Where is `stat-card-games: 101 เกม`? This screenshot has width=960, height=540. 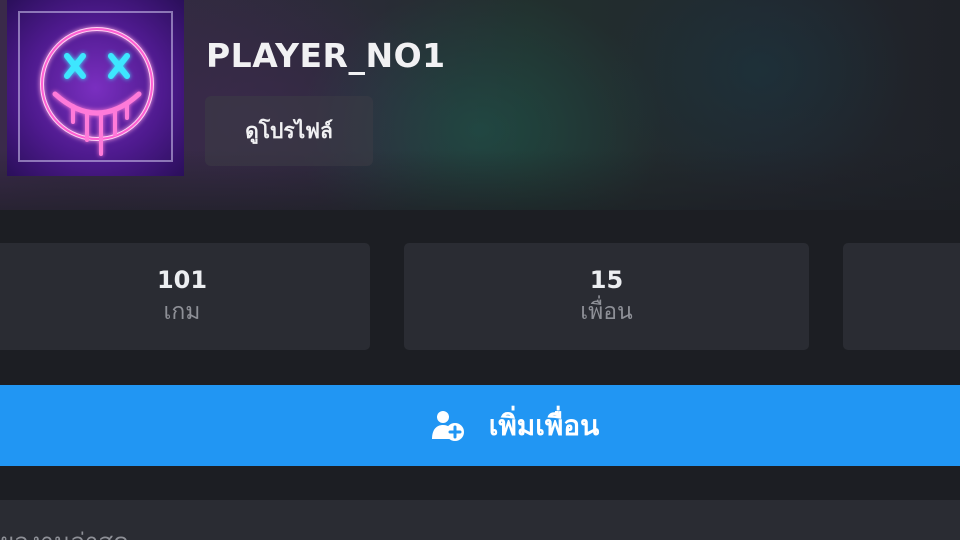 stat-card-games: 101 เกม is located at coordinates (185, 296).